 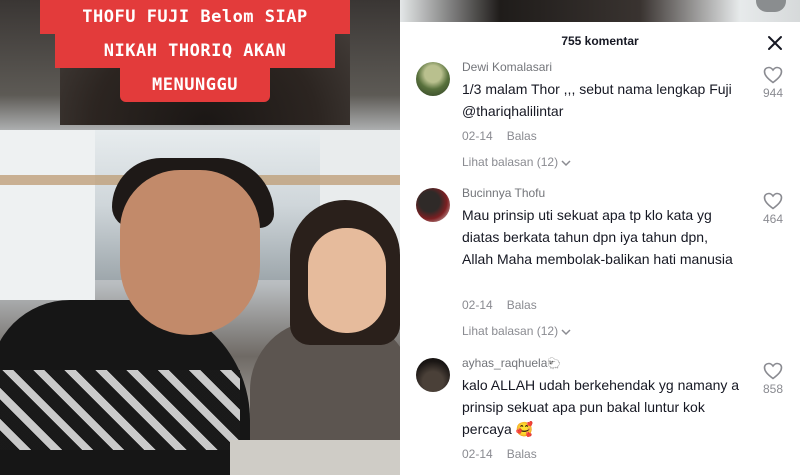 I want to click on table, so click(x=315, y=457).